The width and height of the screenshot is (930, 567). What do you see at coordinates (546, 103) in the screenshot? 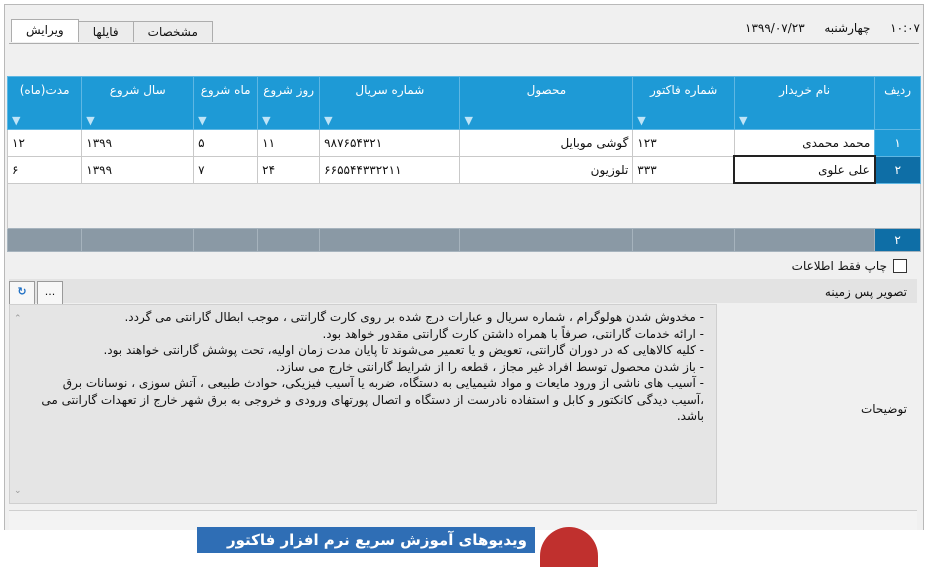
I see `col-product-header: محصول ▼` at bounding box center [546, 103].